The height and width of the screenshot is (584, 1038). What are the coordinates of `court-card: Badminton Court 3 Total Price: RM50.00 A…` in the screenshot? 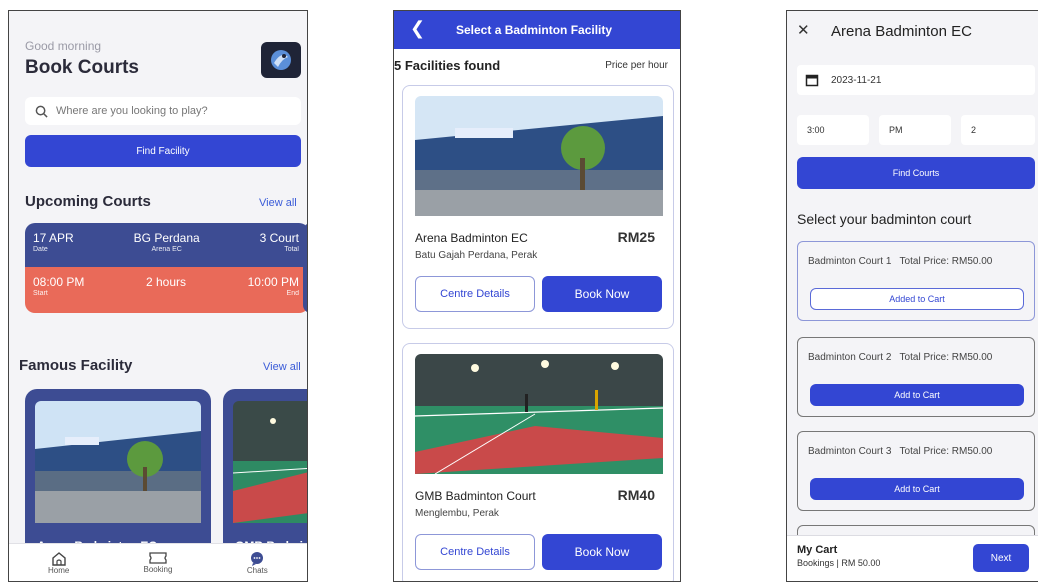 It's located at (916, 471).